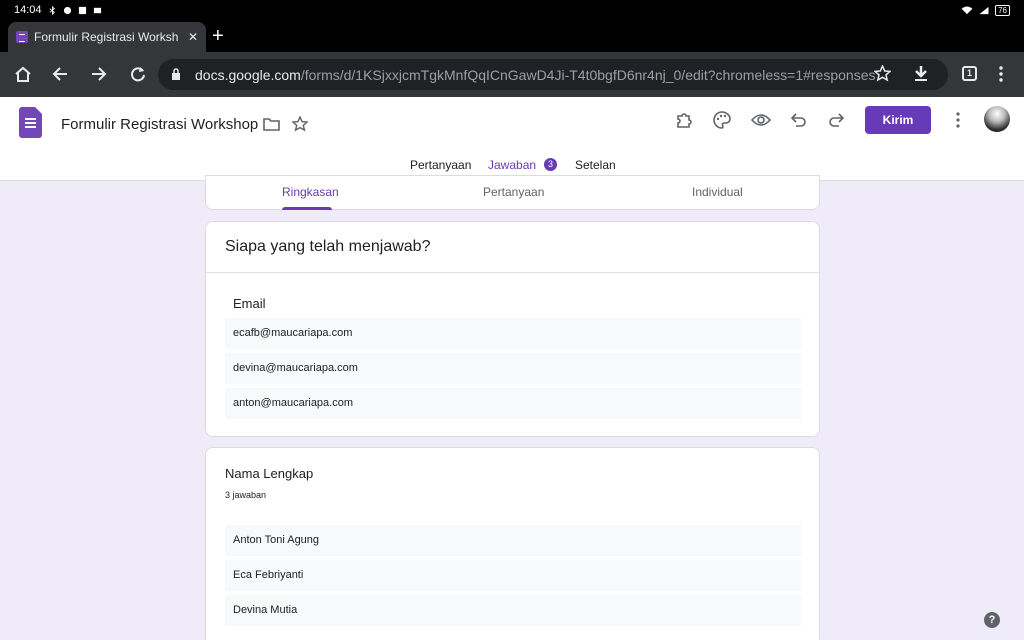 Image resolution: width=1024 pixels, height=640 pixels. What do you see at coordinates (761, 120) in the screenshot?
I see `preview-eye-icon` at bounding box center [761, 120].